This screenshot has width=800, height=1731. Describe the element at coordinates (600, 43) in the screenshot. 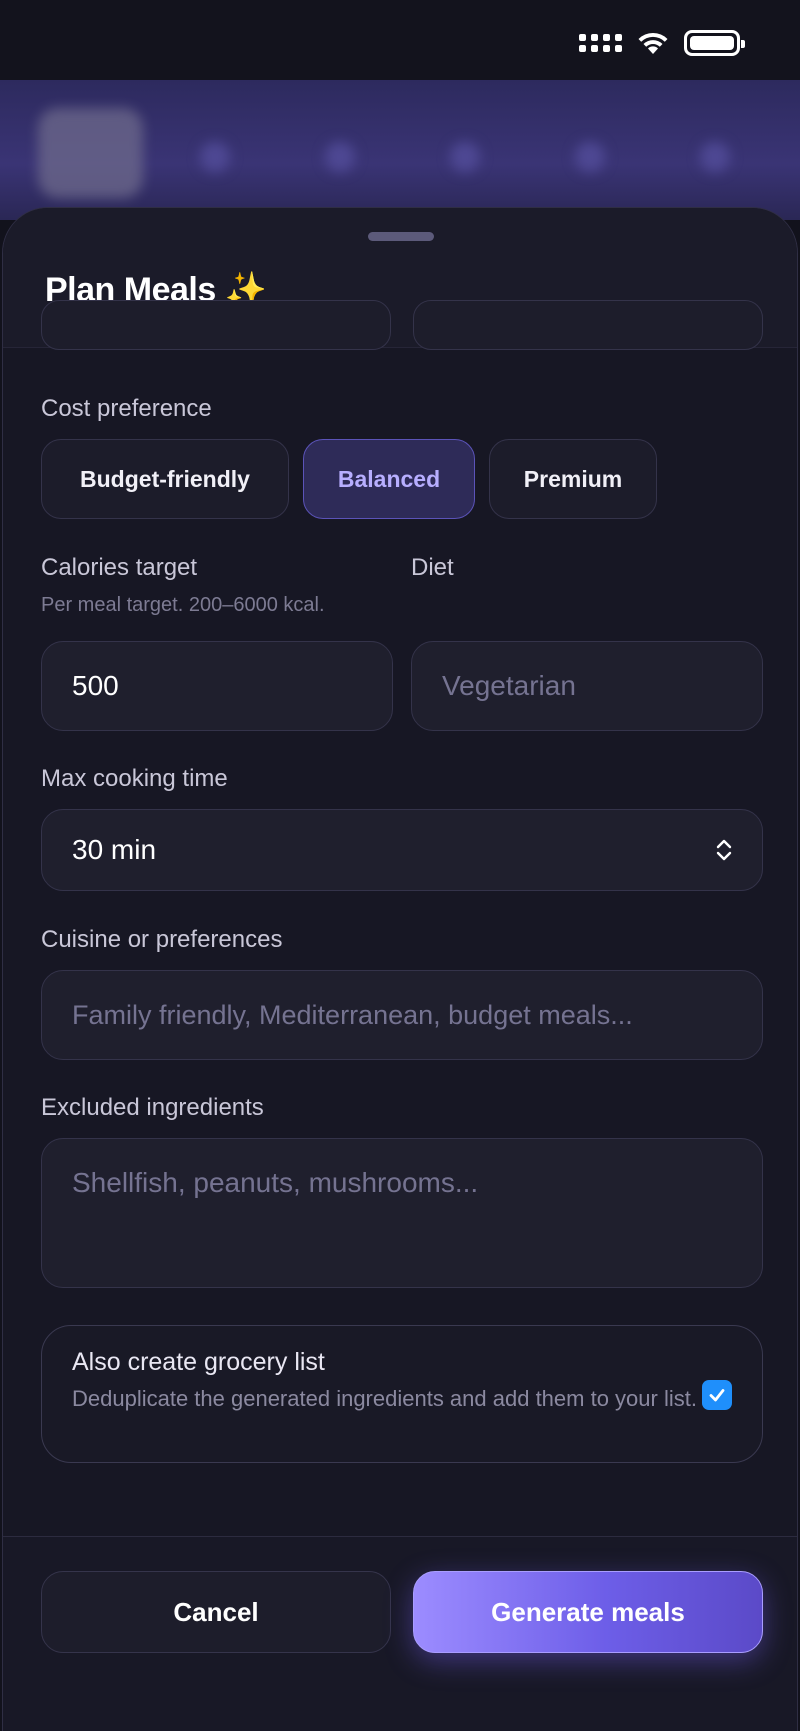

I see `cellular-signal-icon` at that location.